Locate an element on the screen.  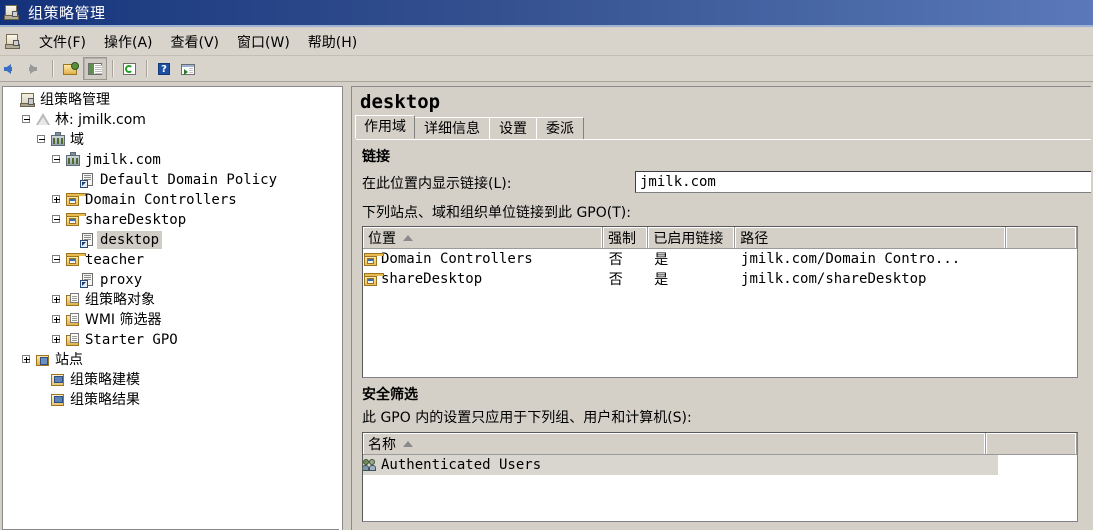
tree-item-desktop: desktop is located at coordinates (171, 240).